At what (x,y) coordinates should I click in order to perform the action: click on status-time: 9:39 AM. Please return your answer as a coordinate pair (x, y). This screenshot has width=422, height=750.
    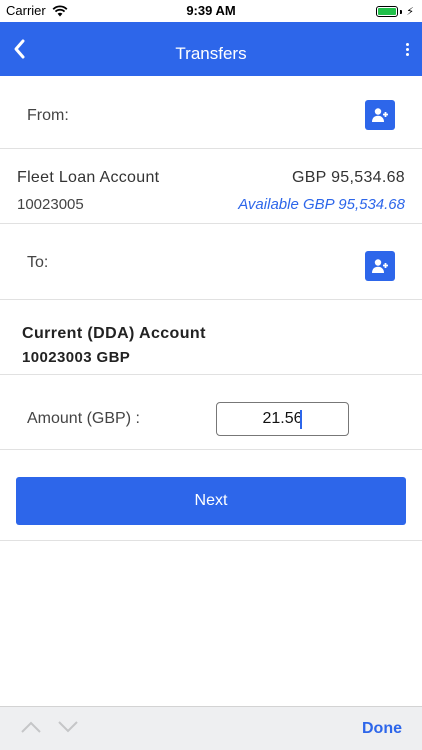
    Looking at the image, I should click on (211, 10).